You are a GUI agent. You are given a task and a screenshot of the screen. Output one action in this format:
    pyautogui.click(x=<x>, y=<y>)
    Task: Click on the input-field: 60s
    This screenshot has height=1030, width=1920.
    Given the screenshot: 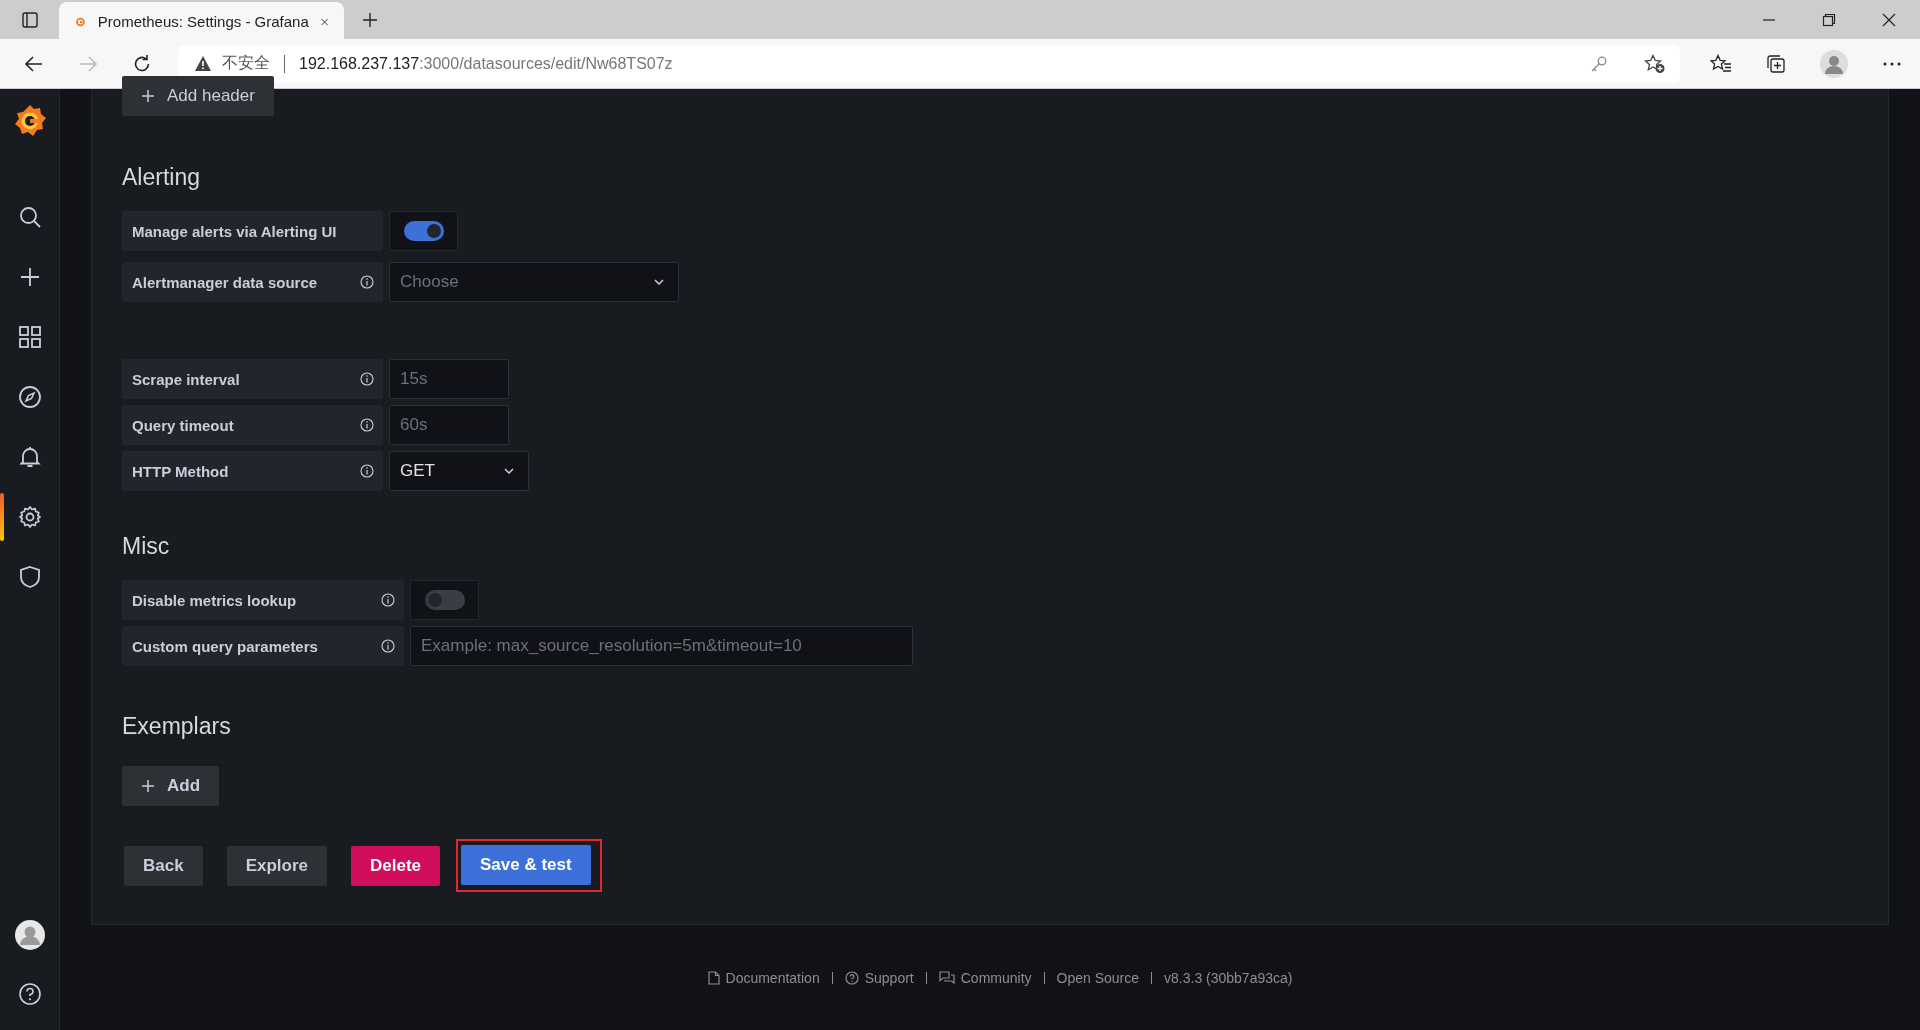 What is the action you would take?
    pyautogui.click(x=449, y=425)
    